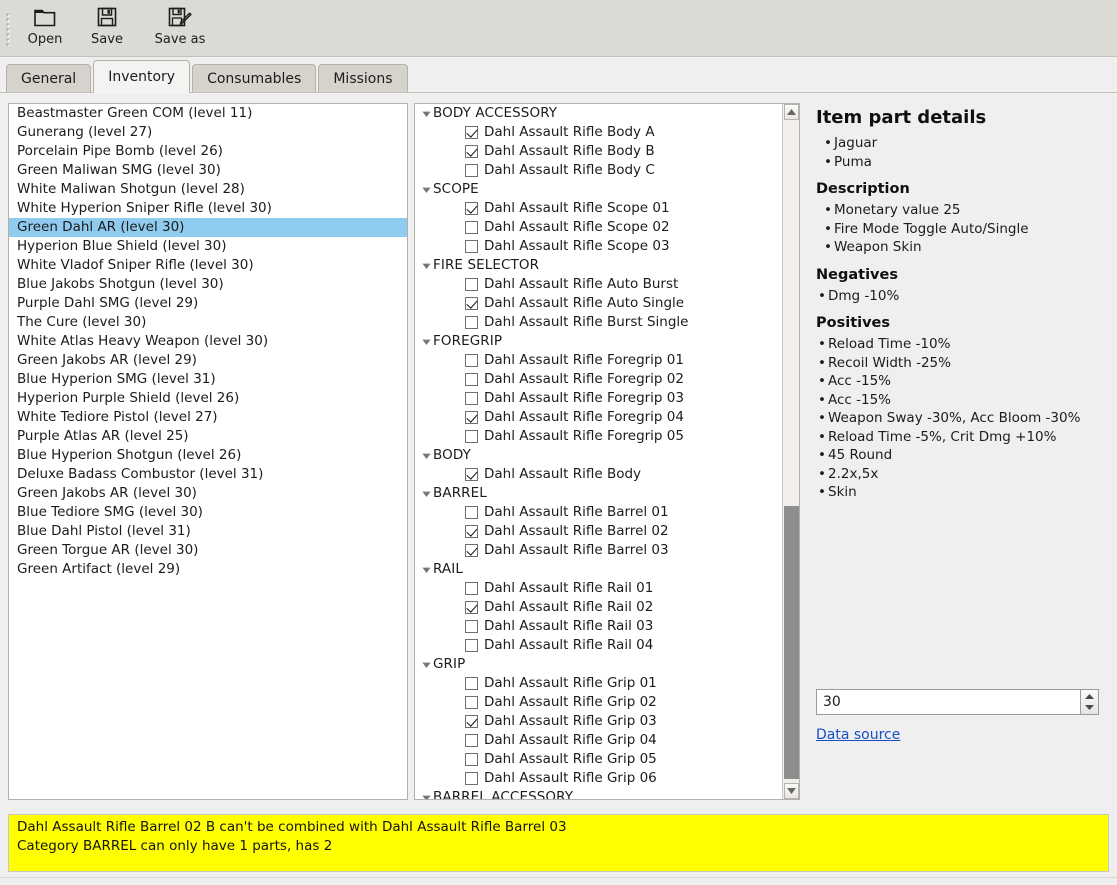 This screenshot has height=885, width=1117. What do you see at coordinates (208, 113) in the screenshot?
I see `list-item: Beastmaster Green COM (level 11)` at bounding box center [208, 113].